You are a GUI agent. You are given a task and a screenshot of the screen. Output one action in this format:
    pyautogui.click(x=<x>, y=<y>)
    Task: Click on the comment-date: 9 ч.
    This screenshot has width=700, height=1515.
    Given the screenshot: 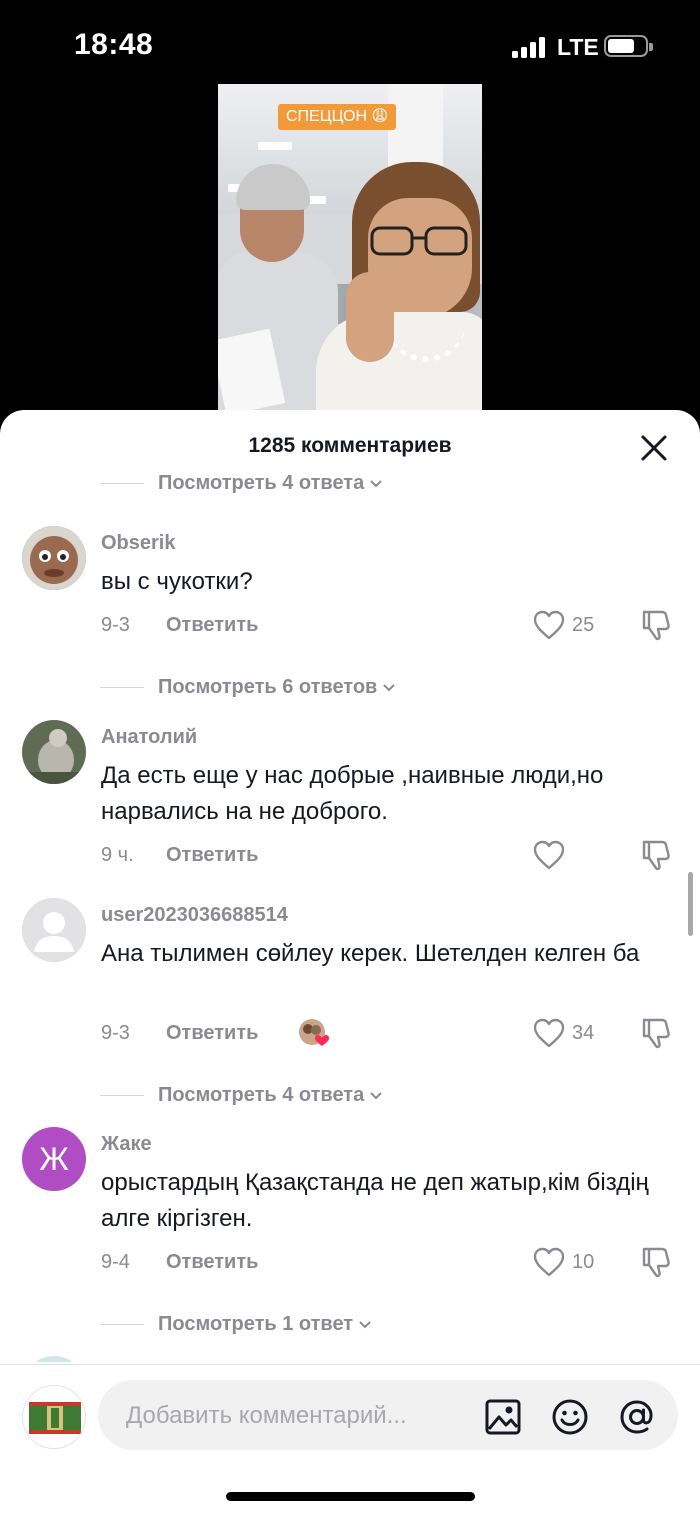 What is the action you would take?
    pyautogui.click(x=117, y=855)
    